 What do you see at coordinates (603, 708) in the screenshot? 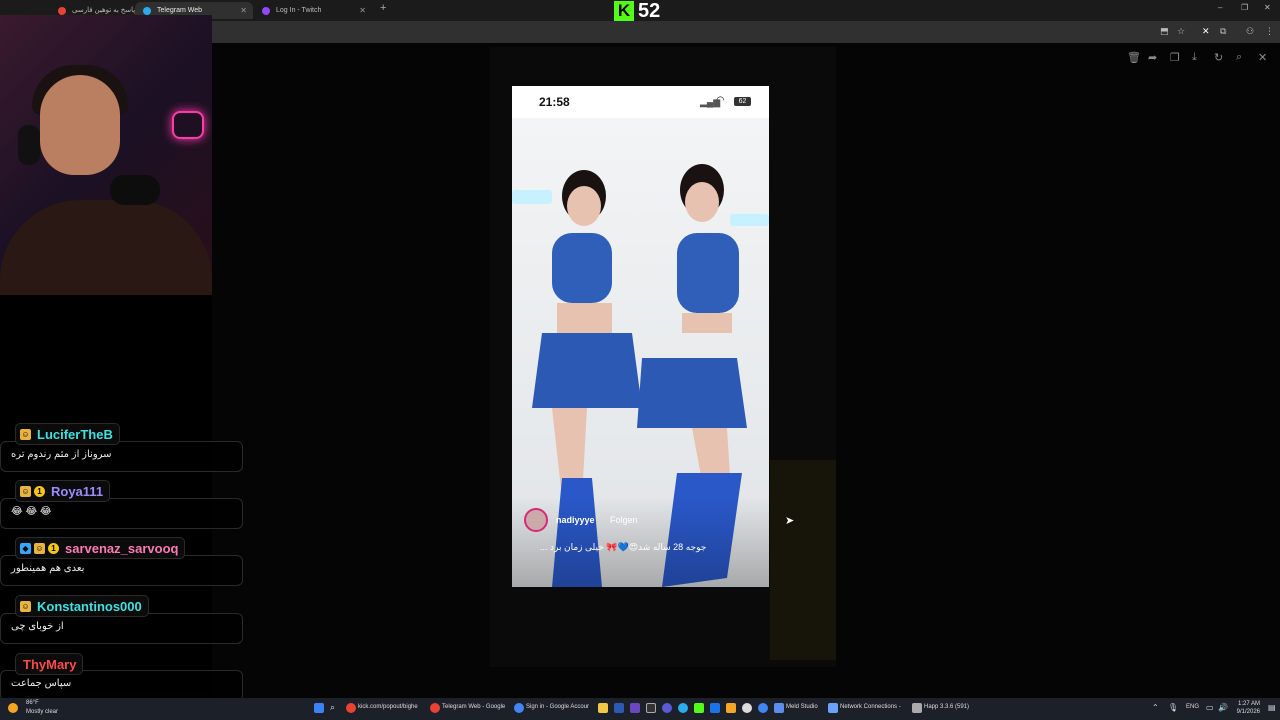
I see `file-explorer-icon` at bounding box center [603, 708].